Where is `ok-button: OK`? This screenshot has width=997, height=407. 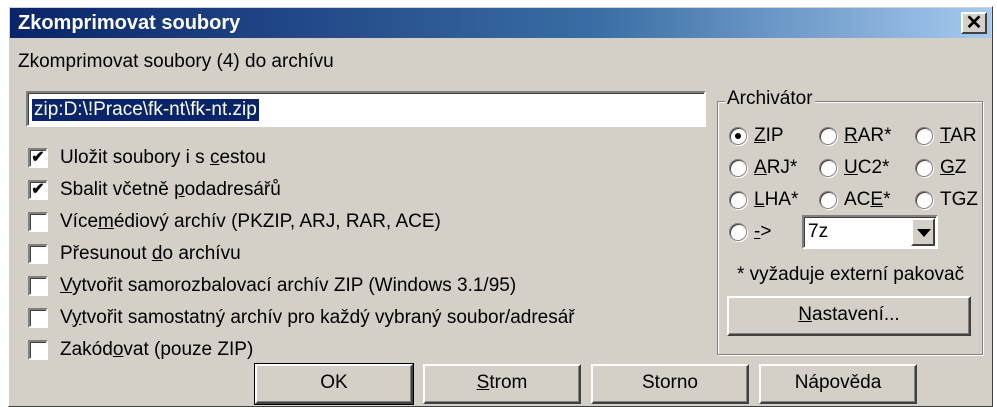
ok-button: OK is located at coordinates (334, 384).